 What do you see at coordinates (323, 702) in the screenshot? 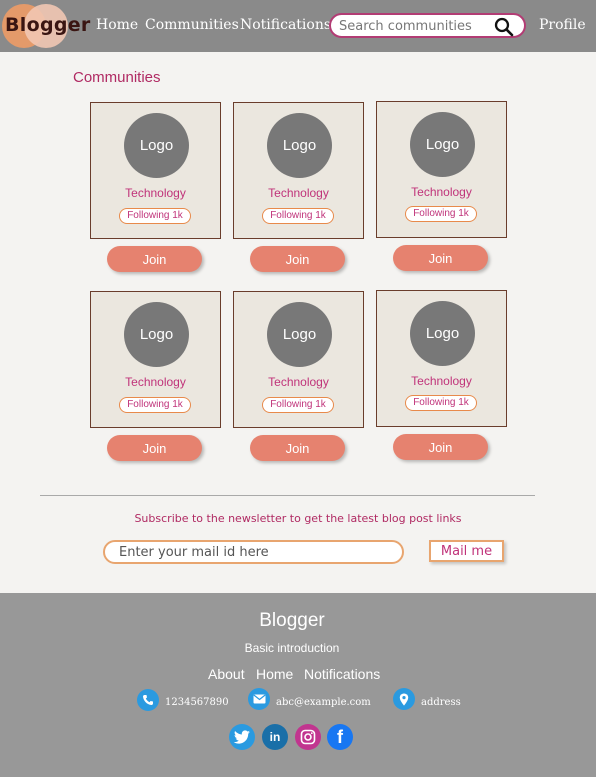
I see `email-address: abc@example.com` at bounding box center [323, 702].